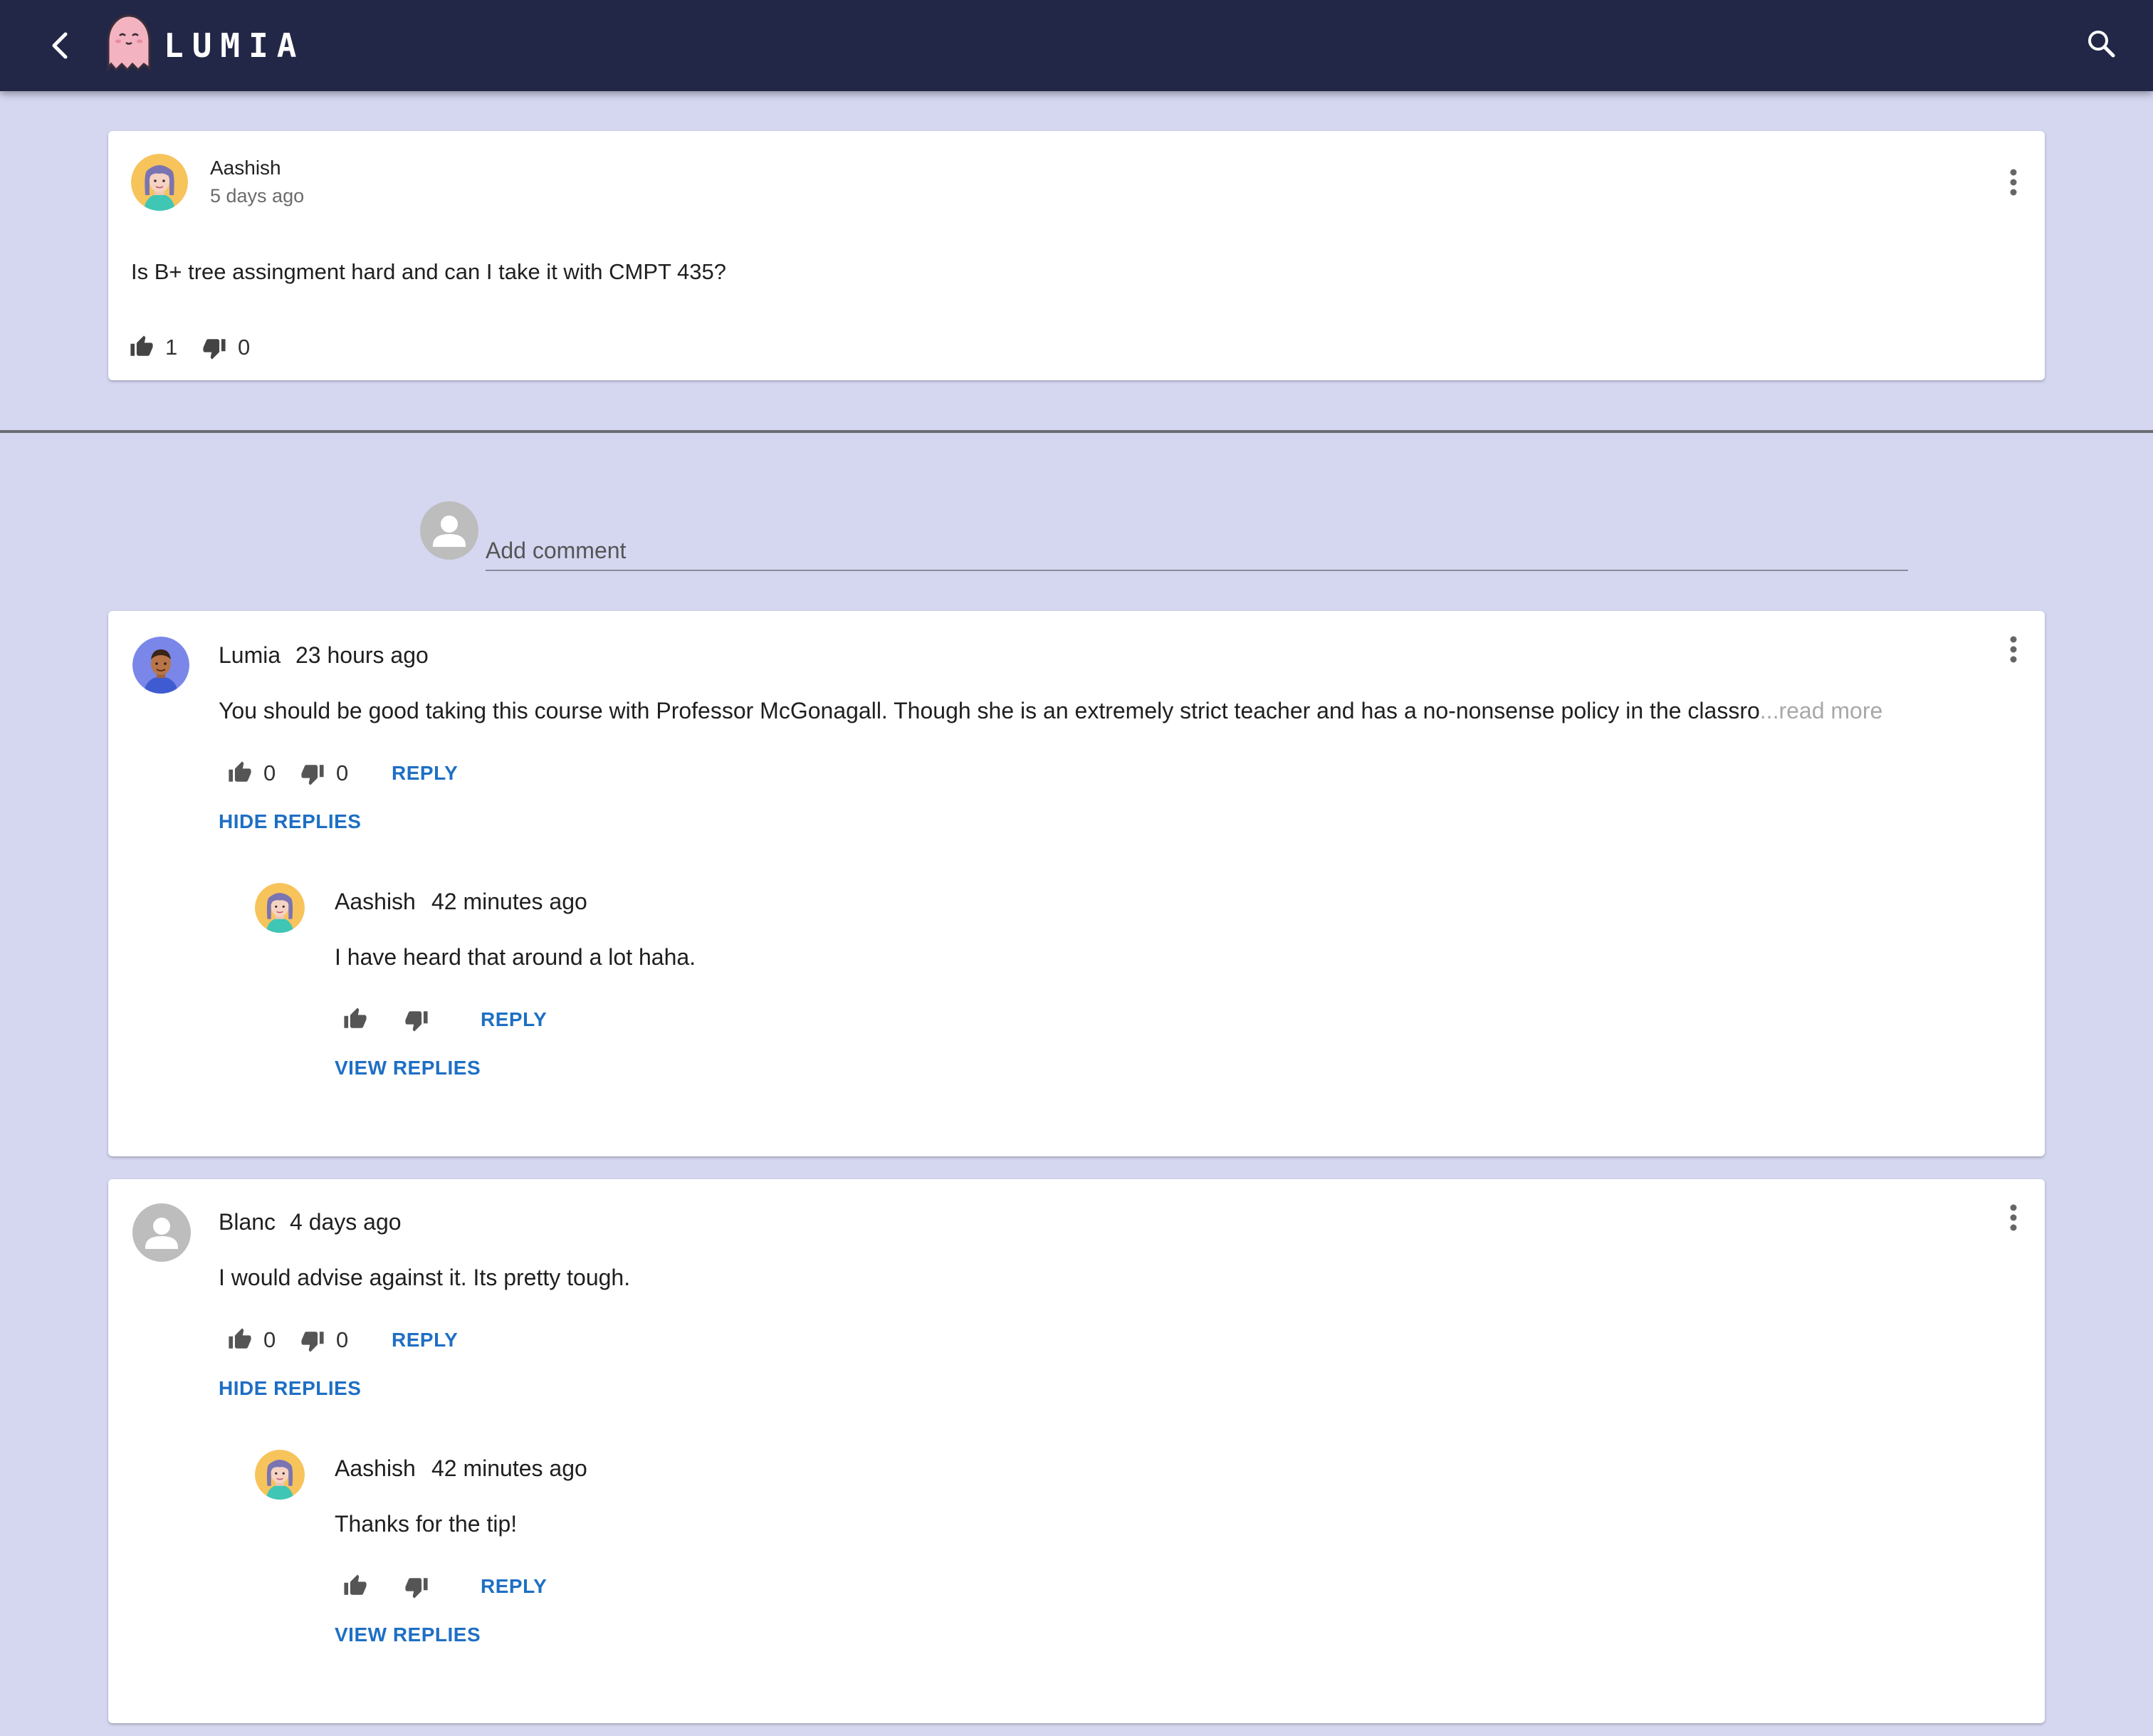 The image size is (2153, 1736). Describe the element at coordinates (426, 1524) in the screenshot. I see `reply-body: Thanks for the tip!` at that location.